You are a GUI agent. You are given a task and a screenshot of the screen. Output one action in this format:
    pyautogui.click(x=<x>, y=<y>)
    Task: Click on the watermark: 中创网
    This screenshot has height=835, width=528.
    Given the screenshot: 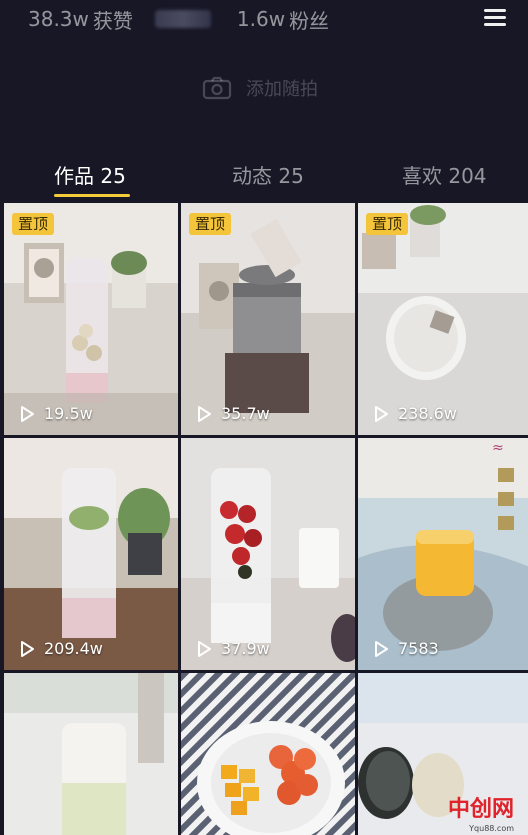 What is the action you would take?
    pyautogui.click(x=481, y=807)
    